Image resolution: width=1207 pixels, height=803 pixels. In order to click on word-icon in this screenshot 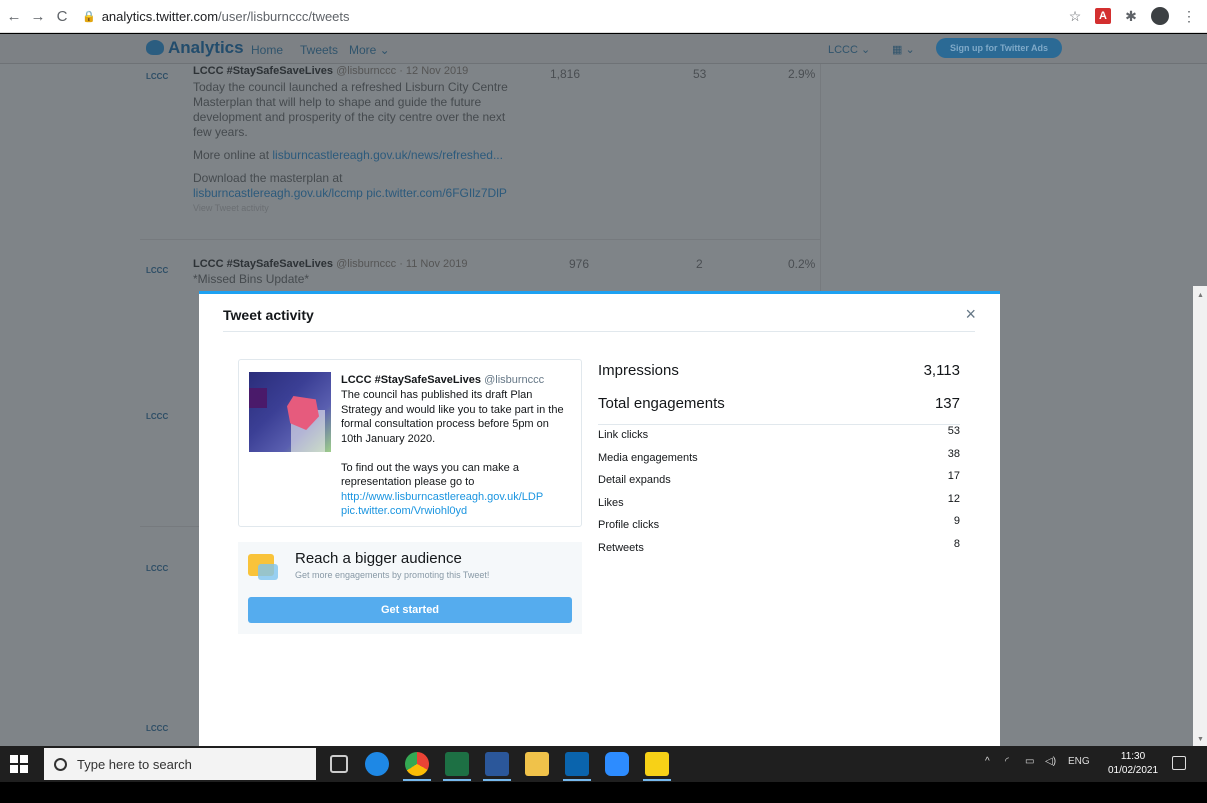, I will do `click(497, 764)`.